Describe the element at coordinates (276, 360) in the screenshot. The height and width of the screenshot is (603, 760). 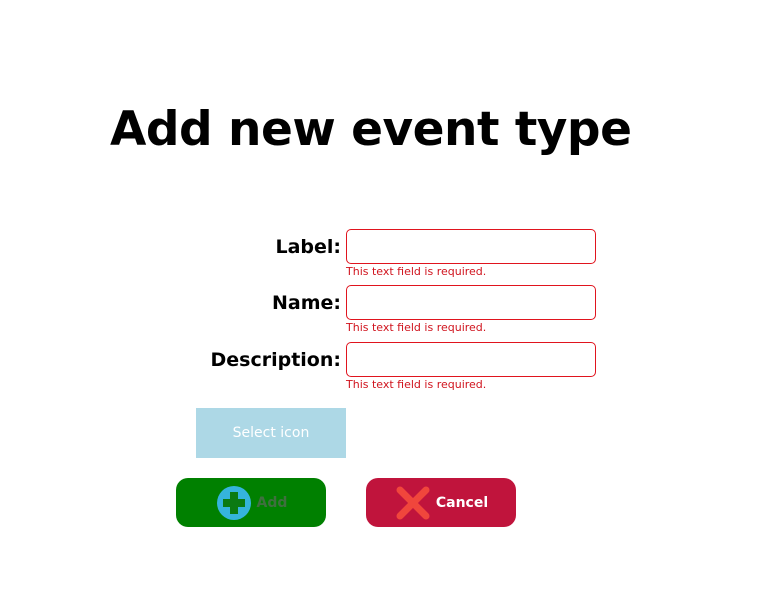
I see `description-field-label: Description:` at that location.